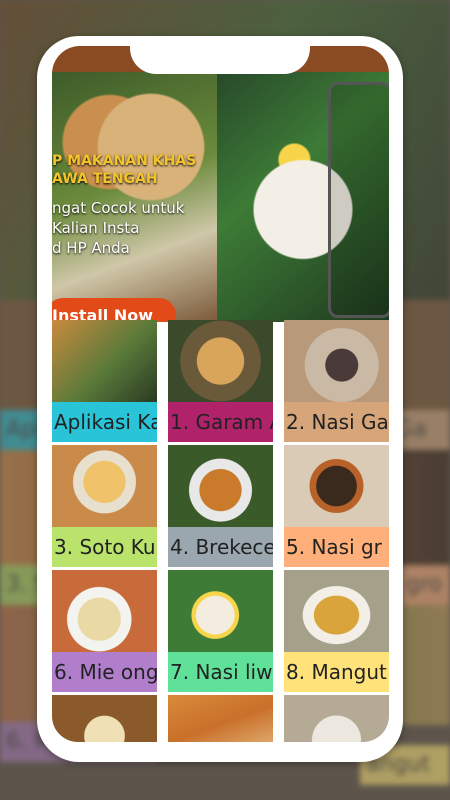 The height and width of the screenshot is (800, 450). Describe the element at coordinates (425, 585) in the screenshot. I see `bg-label: gro` at that location.